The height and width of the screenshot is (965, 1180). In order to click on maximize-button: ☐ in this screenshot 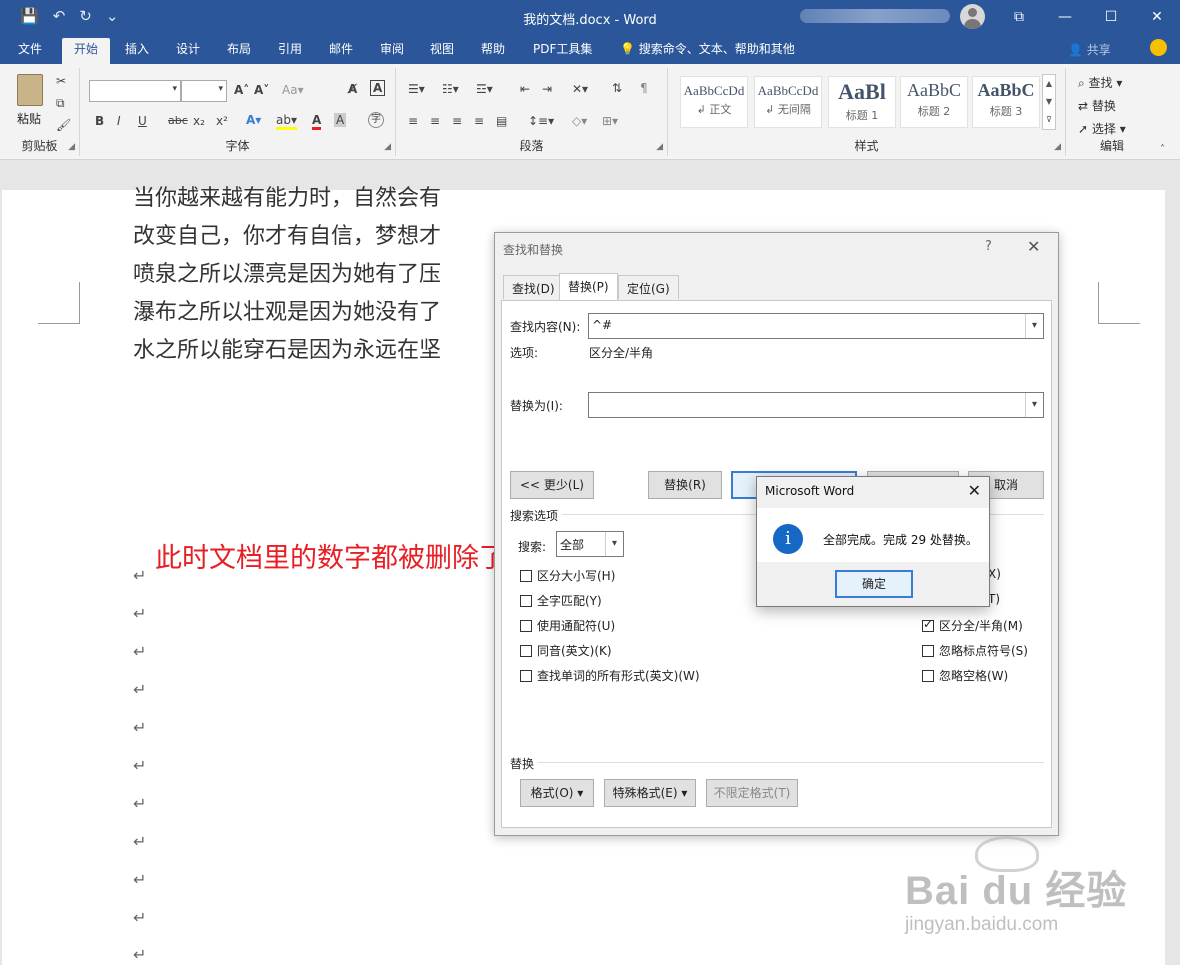, I will do `click(1111, 17)`.